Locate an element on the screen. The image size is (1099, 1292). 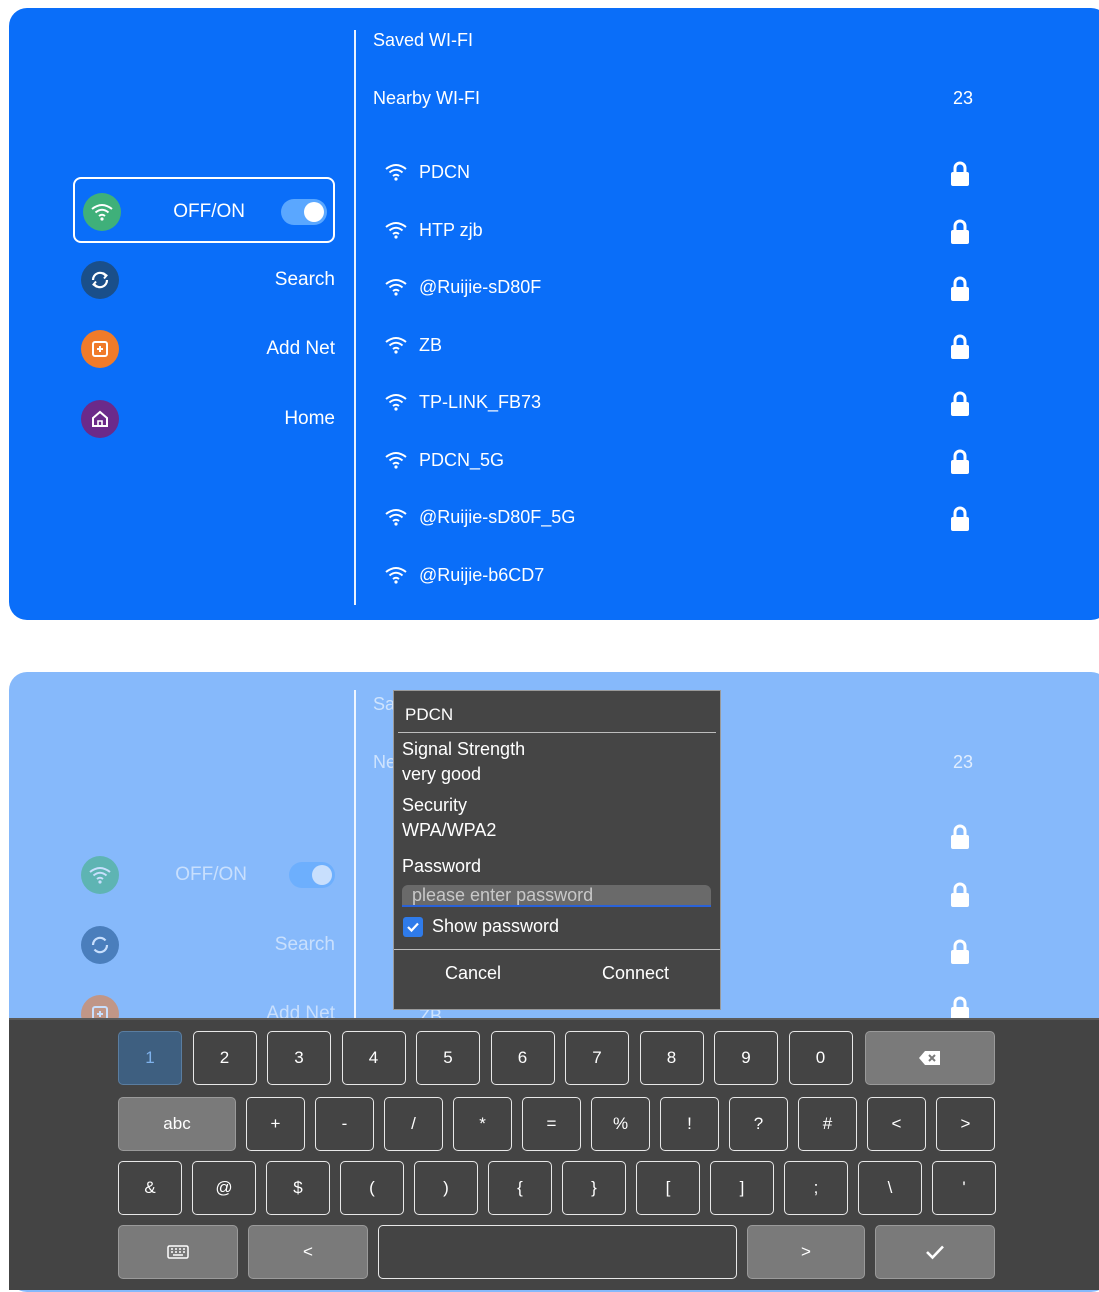
keyboard-key: 6 is located at coordinates (522, 1058).